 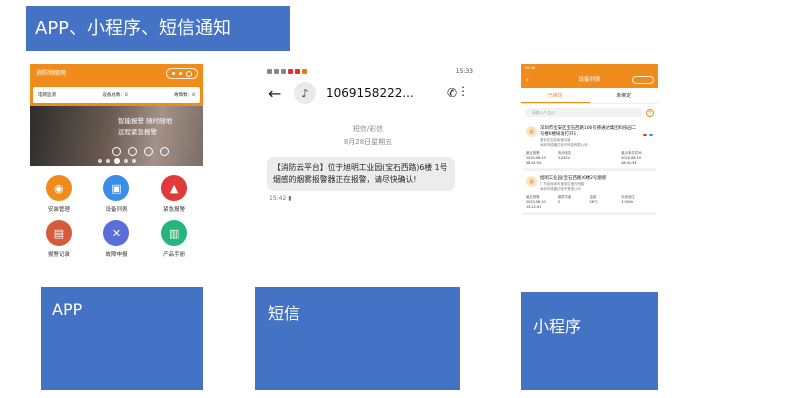 What do you see at coordinates (51, 73) in the screenshot?
I see `app-header-title: 消防物联网` at bounding box center [51, 73].